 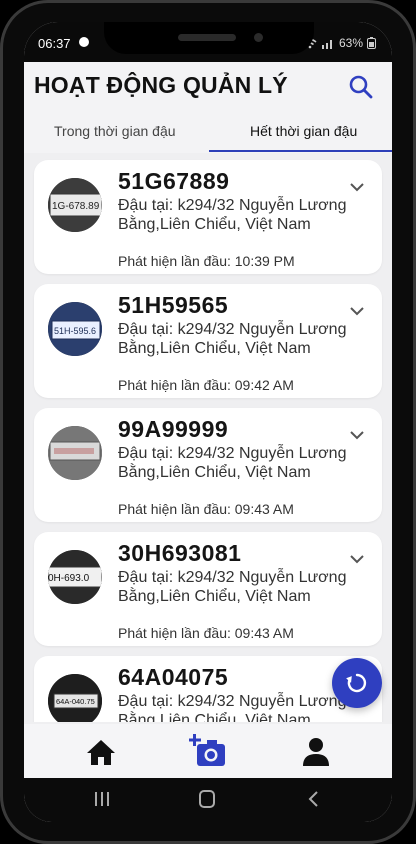 I want to click on plate-thumbnail: 0H-693.0, so click(x=75, y=577).